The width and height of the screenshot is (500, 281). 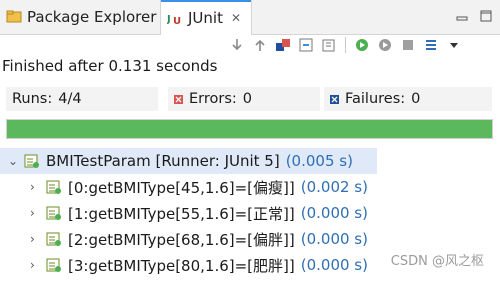 I want to click on history-icon, so click(x=328, y=45).